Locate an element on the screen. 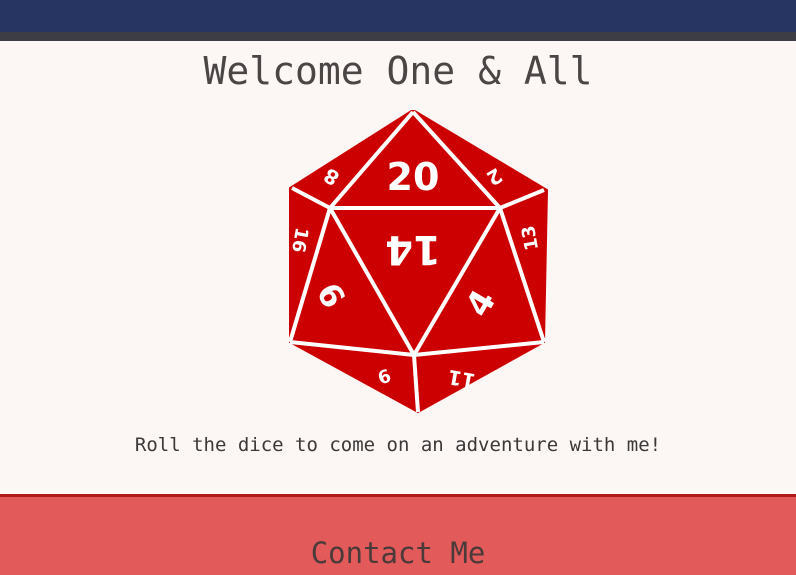 Image resolution: width=796 pixels, height=575 pixels. dice-face-14: 14 is located at coordinates (413, 249).